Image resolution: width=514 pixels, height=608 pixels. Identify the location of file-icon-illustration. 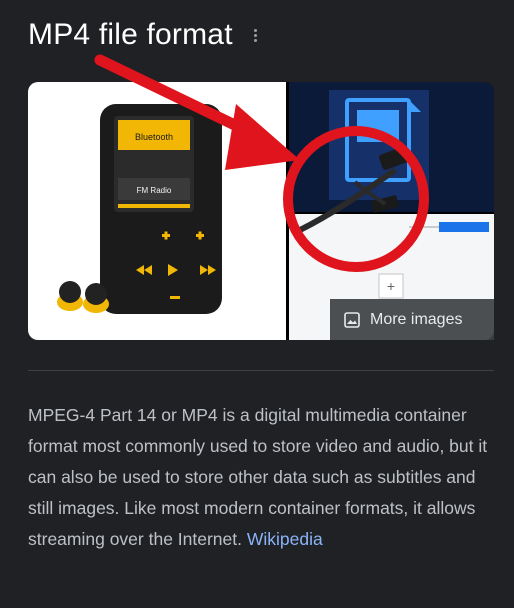
(379, 145).